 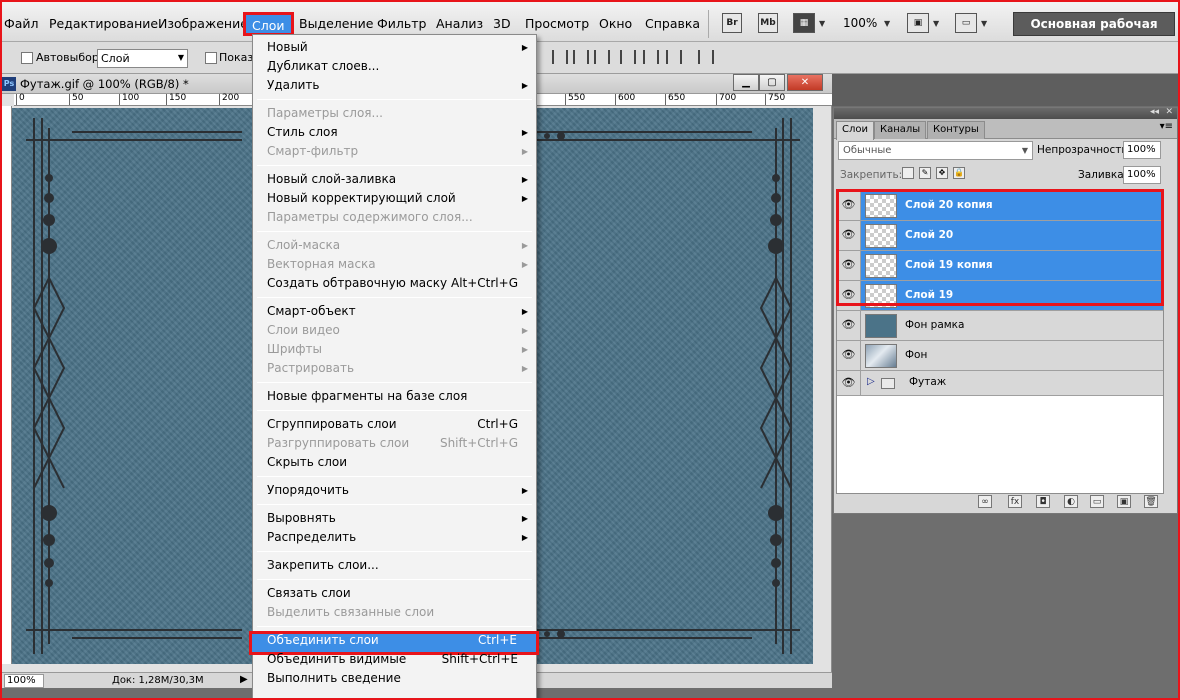 I want to click on menu-item: Скрыть слои, so click(x=394, y=462).